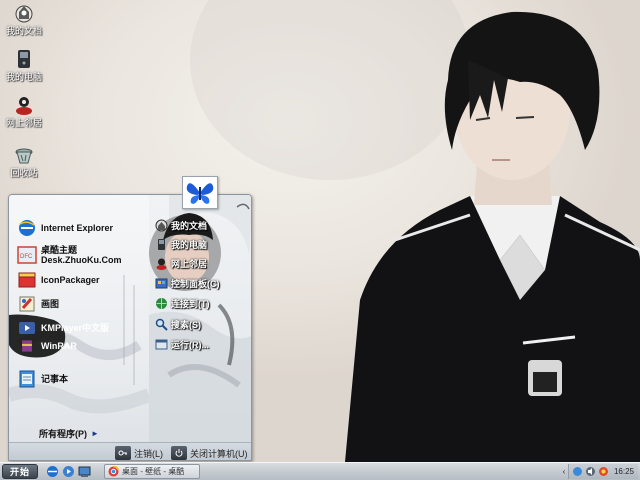  What do you see at coordinates (84, 471) in the screenshot?
I see `quicklaunch-show-desktop-icon` at bounding box center [84, 471].